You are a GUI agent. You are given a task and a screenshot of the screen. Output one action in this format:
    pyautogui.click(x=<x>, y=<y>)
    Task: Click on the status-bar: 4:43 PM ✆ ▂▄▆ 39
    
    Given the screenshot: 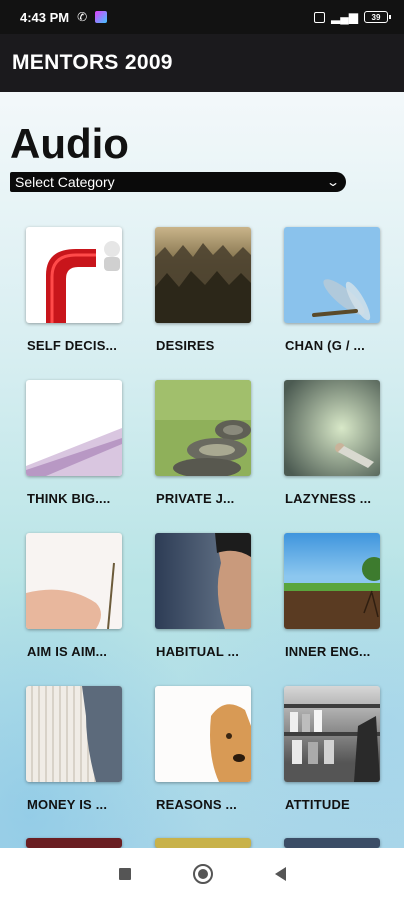 What is the action you would take?
    pyautogui.click(x=202, y=17)
    